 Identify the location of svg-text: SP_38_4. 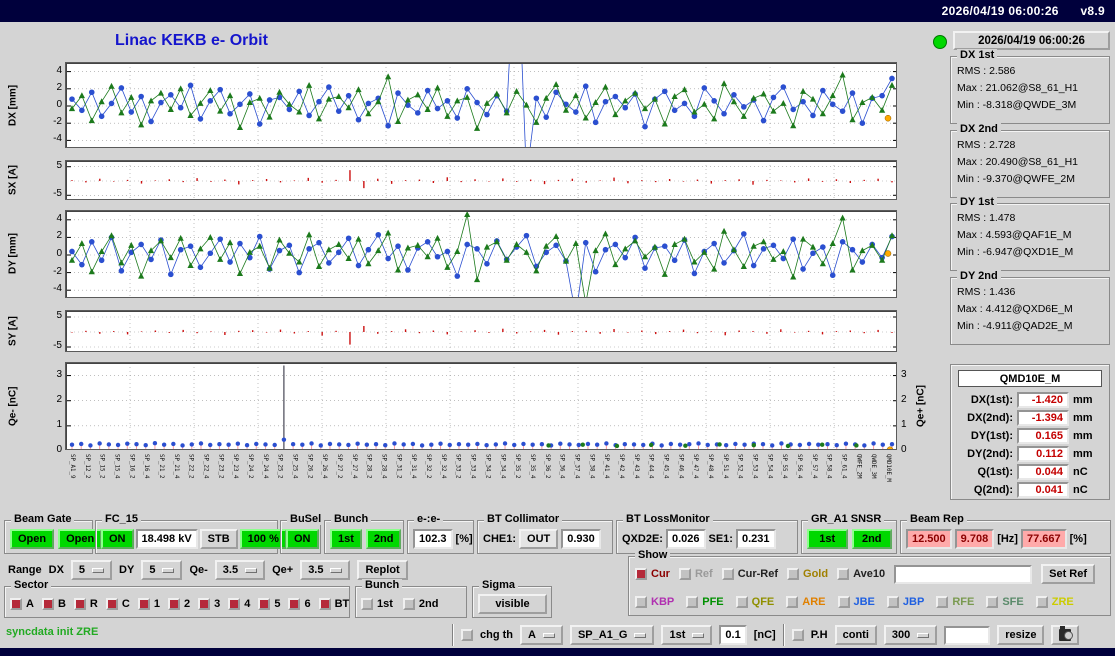
(591, 466).